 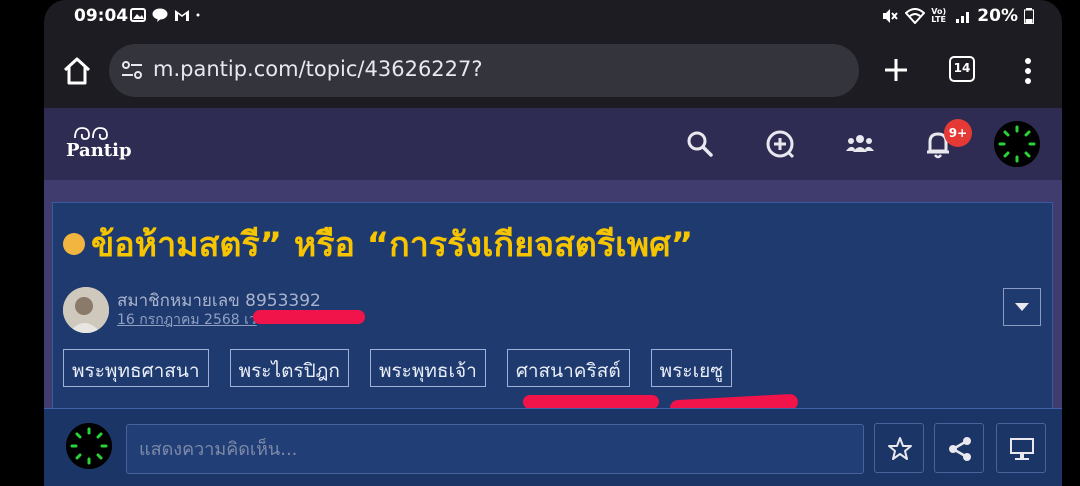 What do you see at coordinates (91, 133) in the screenshot?
I see `pantip-logo-mark-icon` at bounding box center [91, 133].